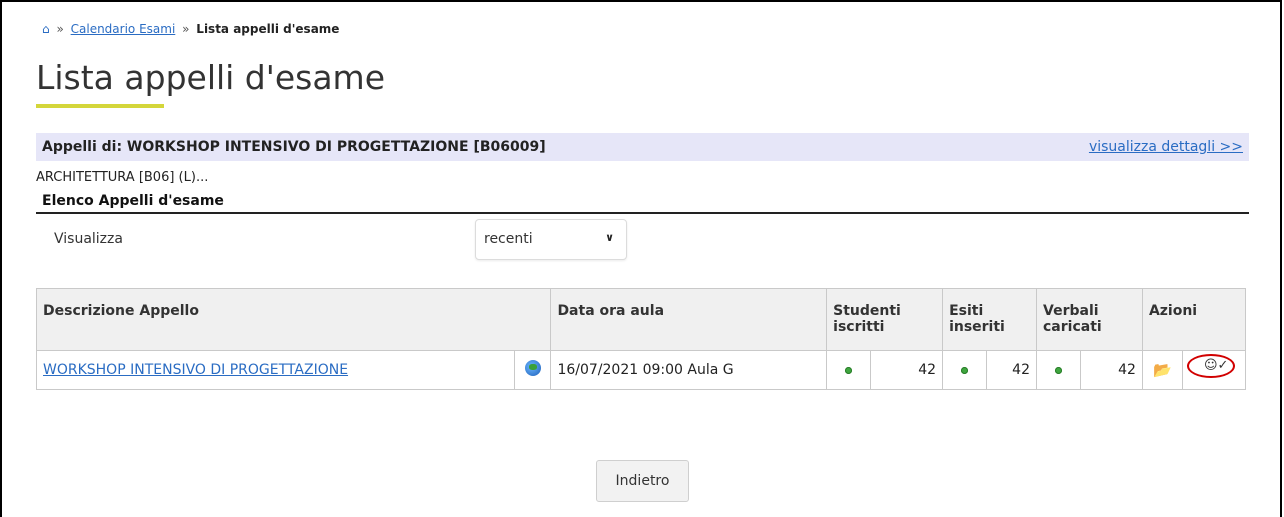 Image resolution: width=1284 pixels, height=517 pixels. What do you see at coordinates (508, 239) in the screenshot?
I see `visualizza-select-value: recenti` at bounding box center [508, 239].